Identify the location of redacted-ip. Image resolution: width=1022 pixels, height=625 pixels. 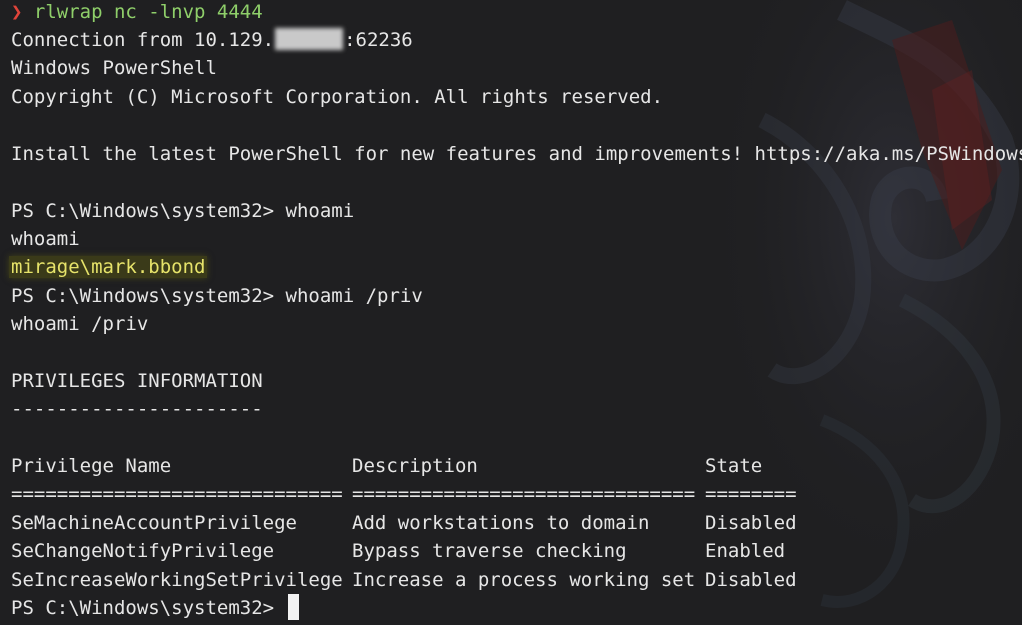
(309, 39).